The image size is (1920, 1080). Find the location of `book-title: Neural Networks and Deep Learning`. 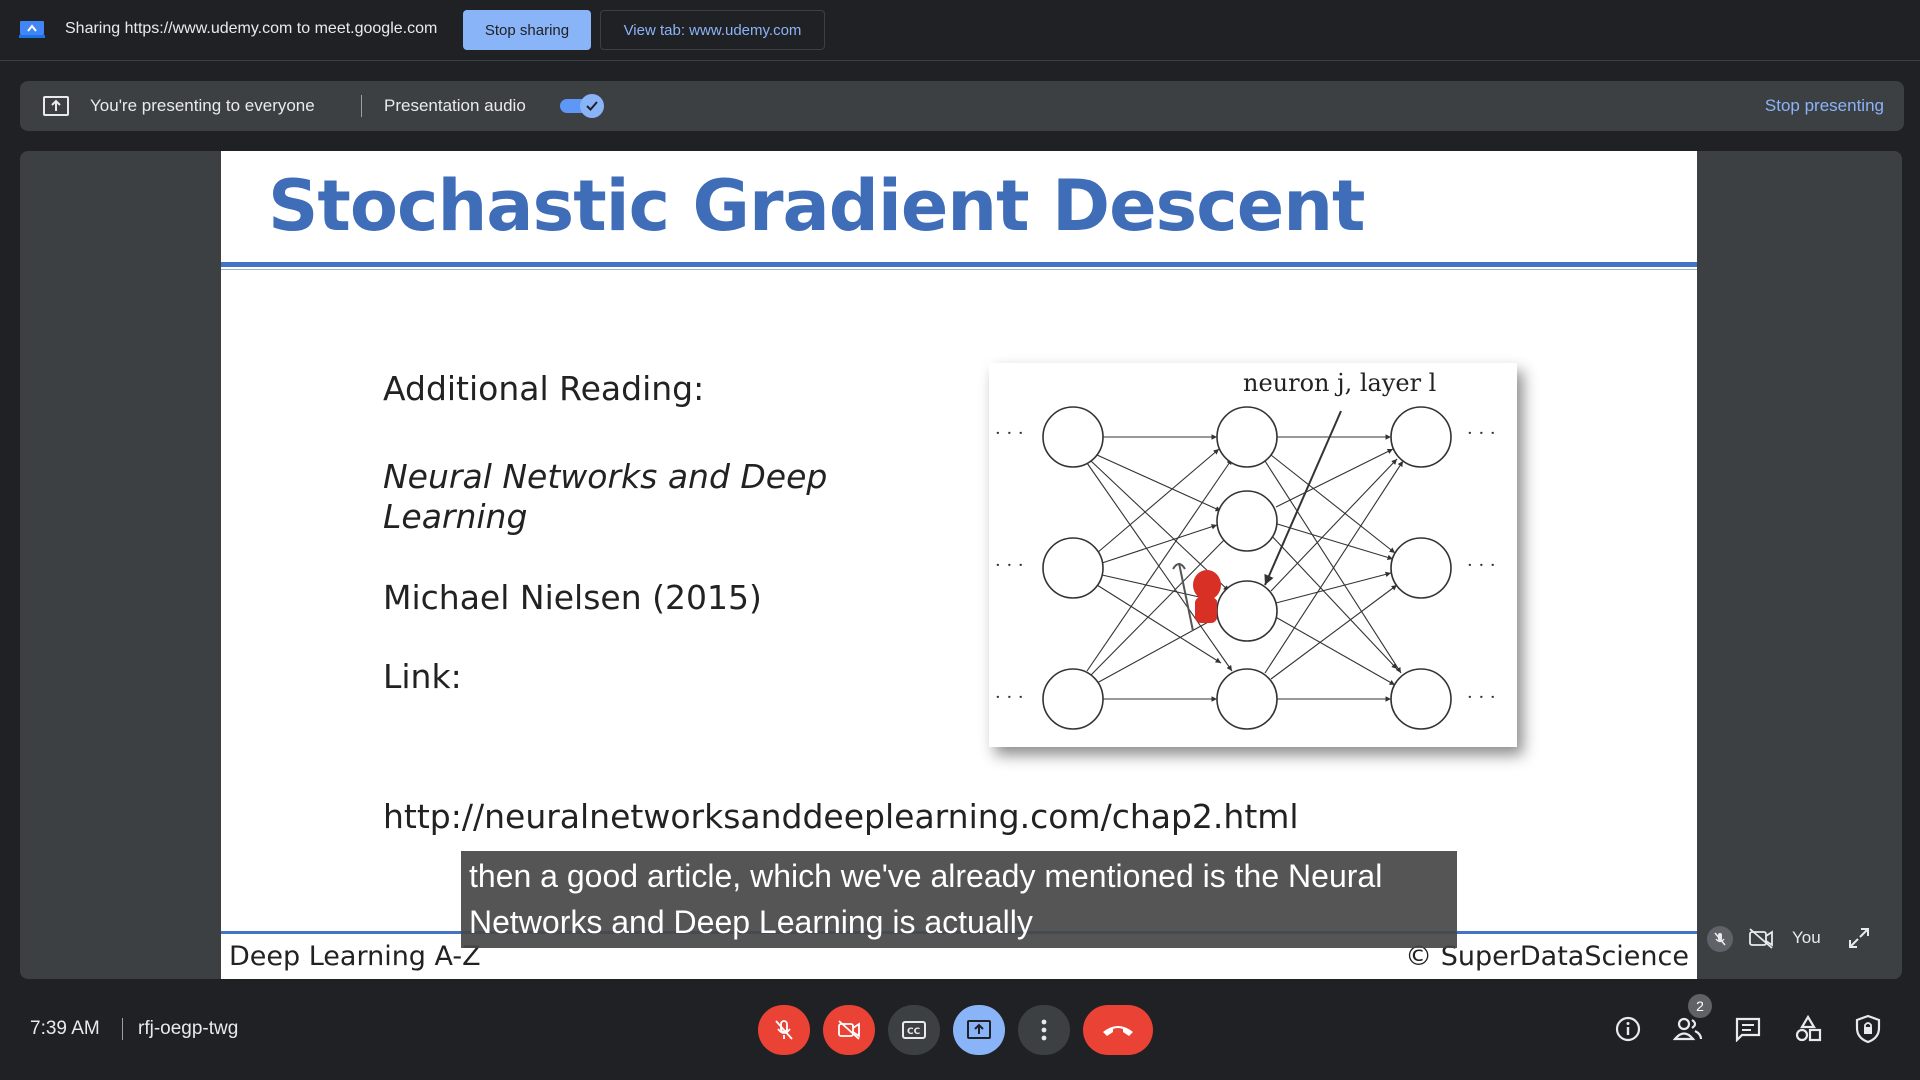

book-title: Neural Networks and Deep Learning is located at coordinates (605, 496).